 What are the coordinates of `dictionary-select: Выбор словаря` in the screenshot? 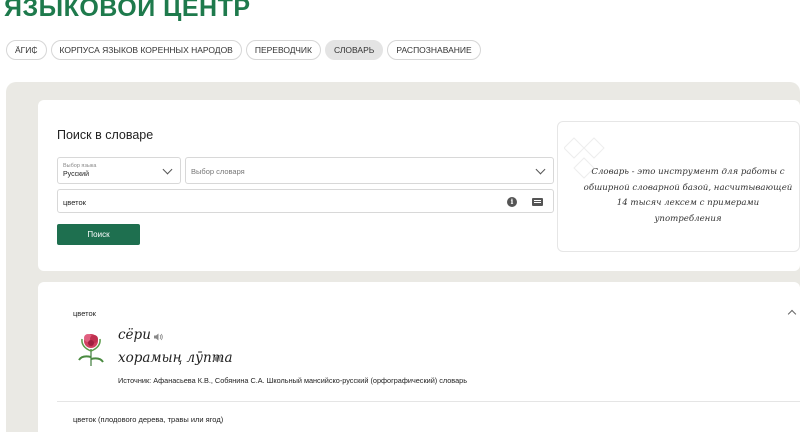 It's located at (369, 170).